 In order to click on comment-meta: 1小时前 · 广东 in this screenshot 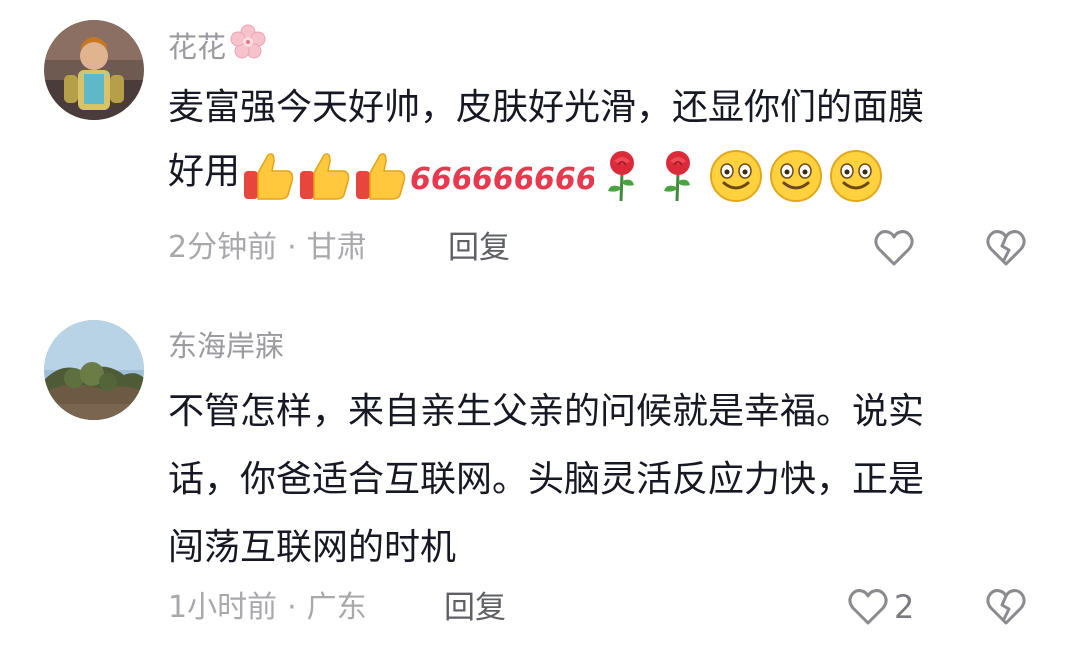, I will do `click(267, 608)`.